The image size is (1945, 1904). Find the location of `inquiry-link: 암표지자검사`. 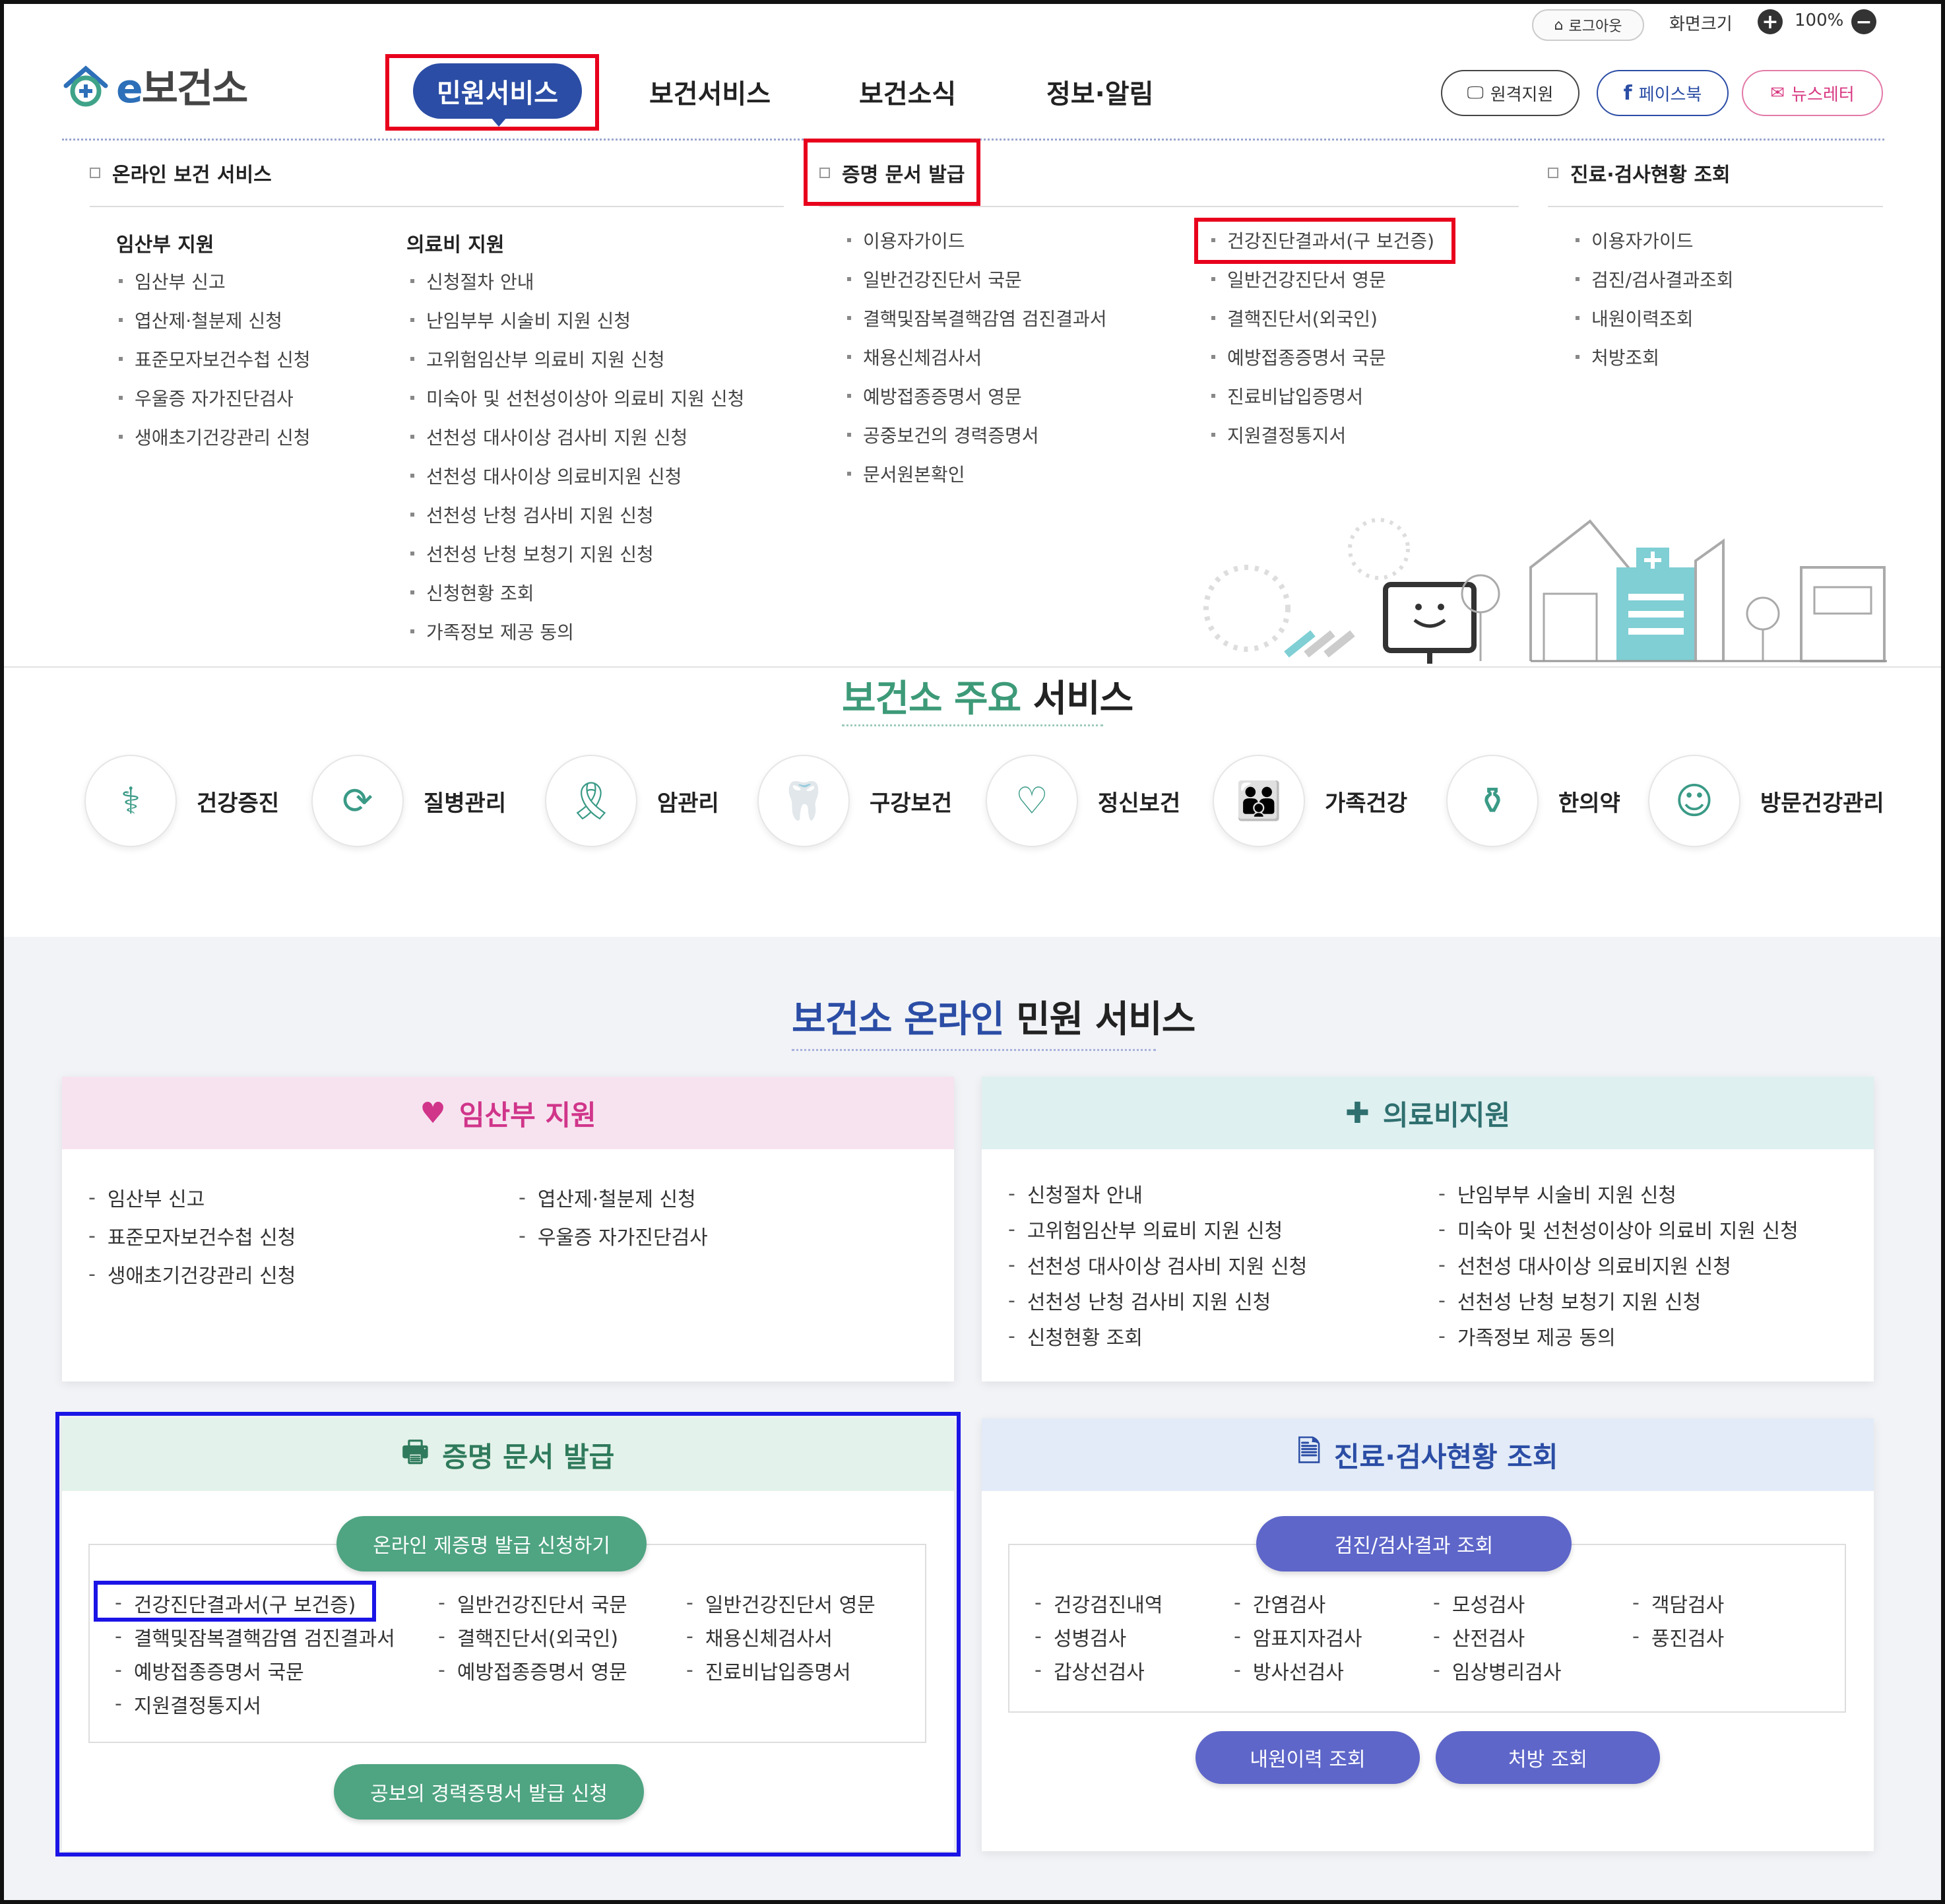

inquiry-link: 암표지자검사 is located at coordinates (1298, 1636).